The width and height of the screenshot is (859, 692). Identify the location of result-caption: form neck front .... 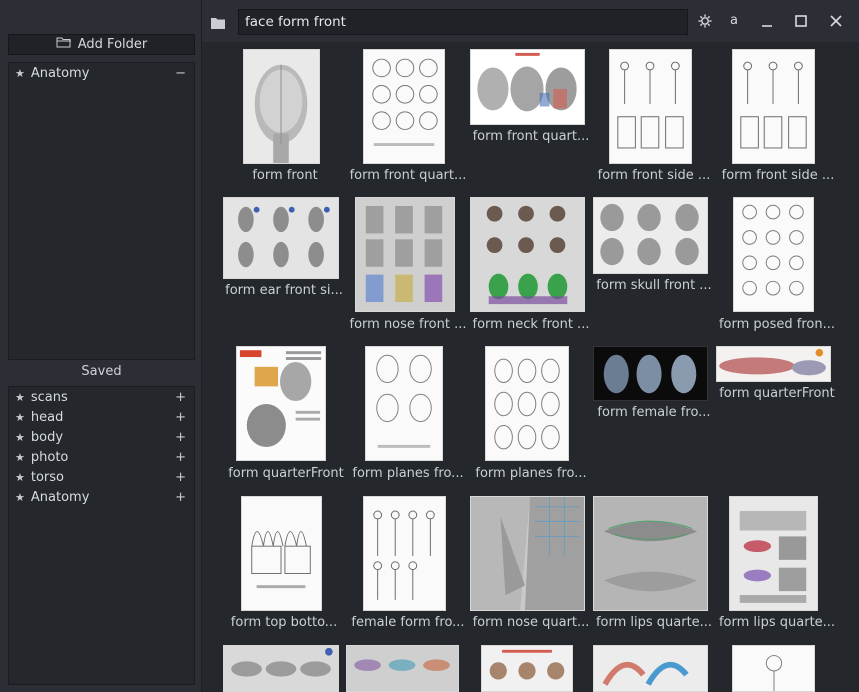
(531, 324).